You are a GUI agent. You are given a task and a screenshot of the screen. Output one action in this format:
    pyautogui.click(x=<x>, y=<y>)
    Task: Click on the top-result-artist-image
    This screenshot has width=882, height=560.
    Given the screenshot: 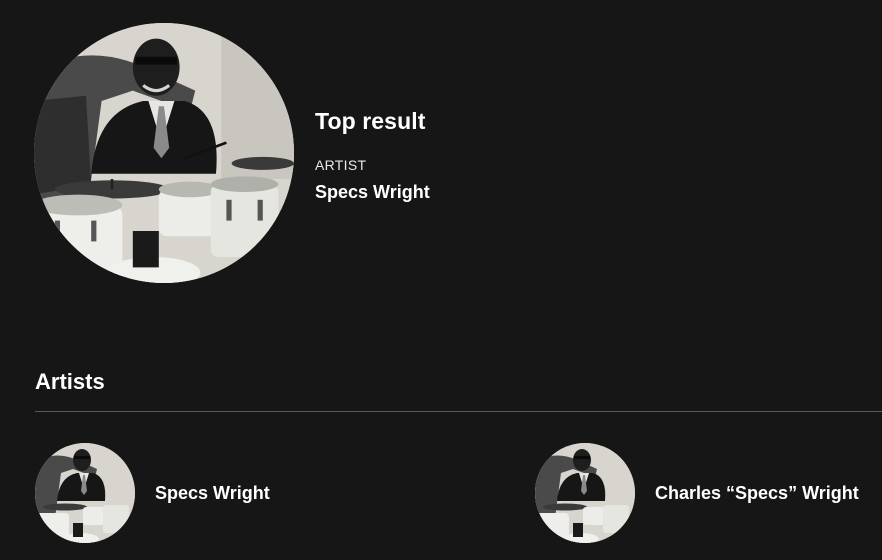 What is the action you would take?
    pyautogui.click(x=164, y=153)
    